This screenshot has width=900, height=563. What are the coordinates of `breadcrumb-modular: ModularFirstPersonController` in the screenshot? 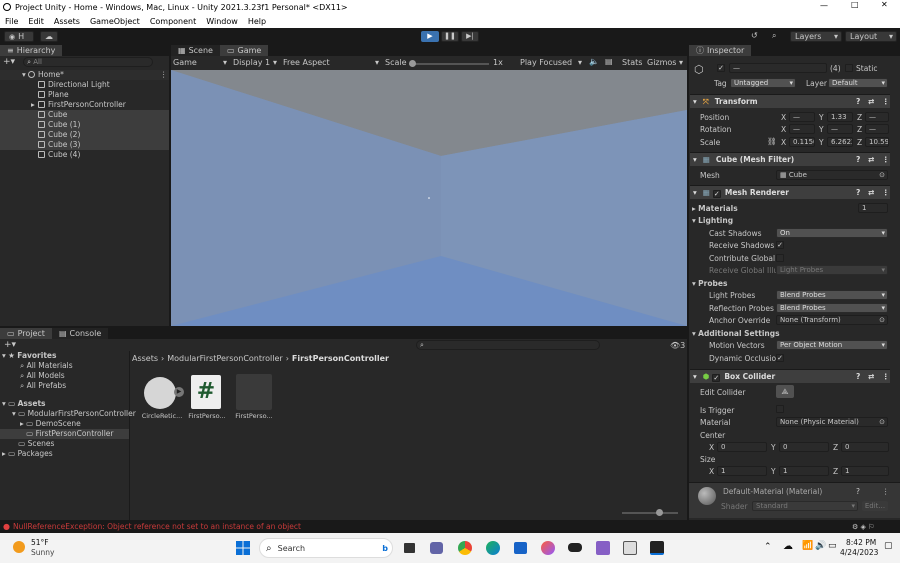 It's located at (224, 358).